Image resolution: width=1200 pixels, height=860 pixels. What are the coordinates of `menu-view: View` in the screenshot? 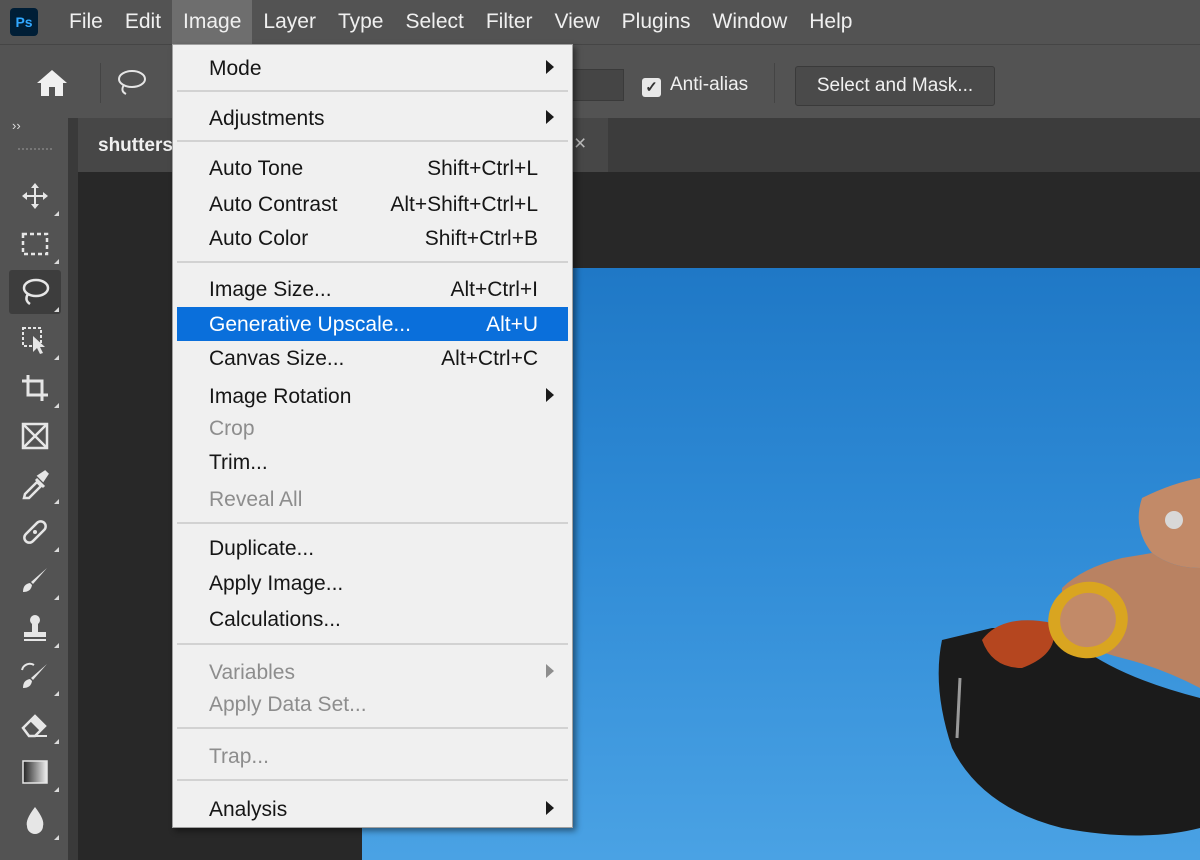 It's located at (577, 22).